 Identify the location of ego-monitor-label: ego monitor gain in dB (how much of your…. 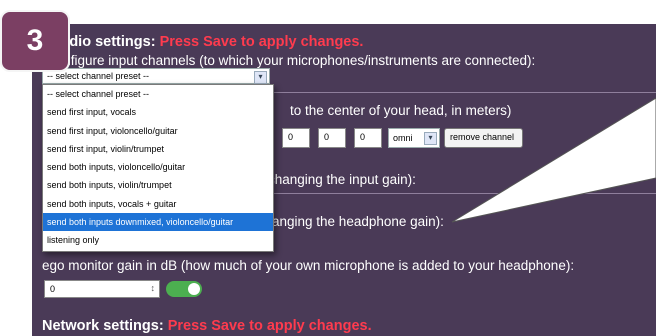
(308, 265).